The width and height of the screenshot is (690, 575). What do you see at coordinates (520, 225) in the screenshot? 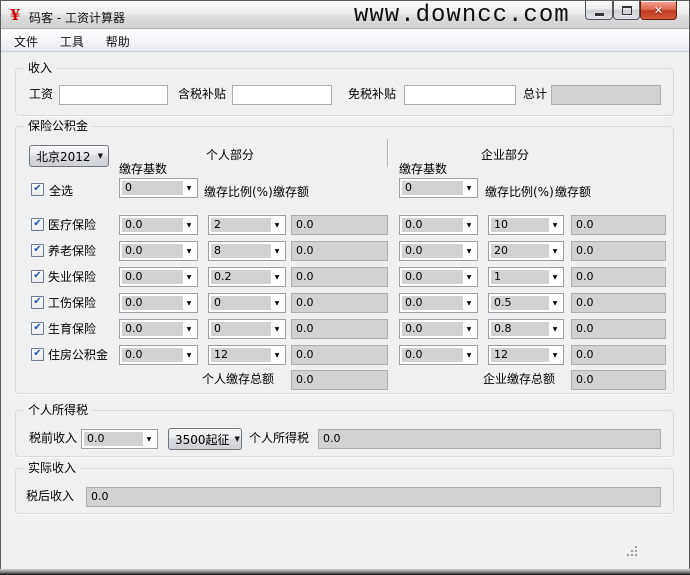
I see `enterprise-ratio-value: 10` at bounding box center [520, 225].